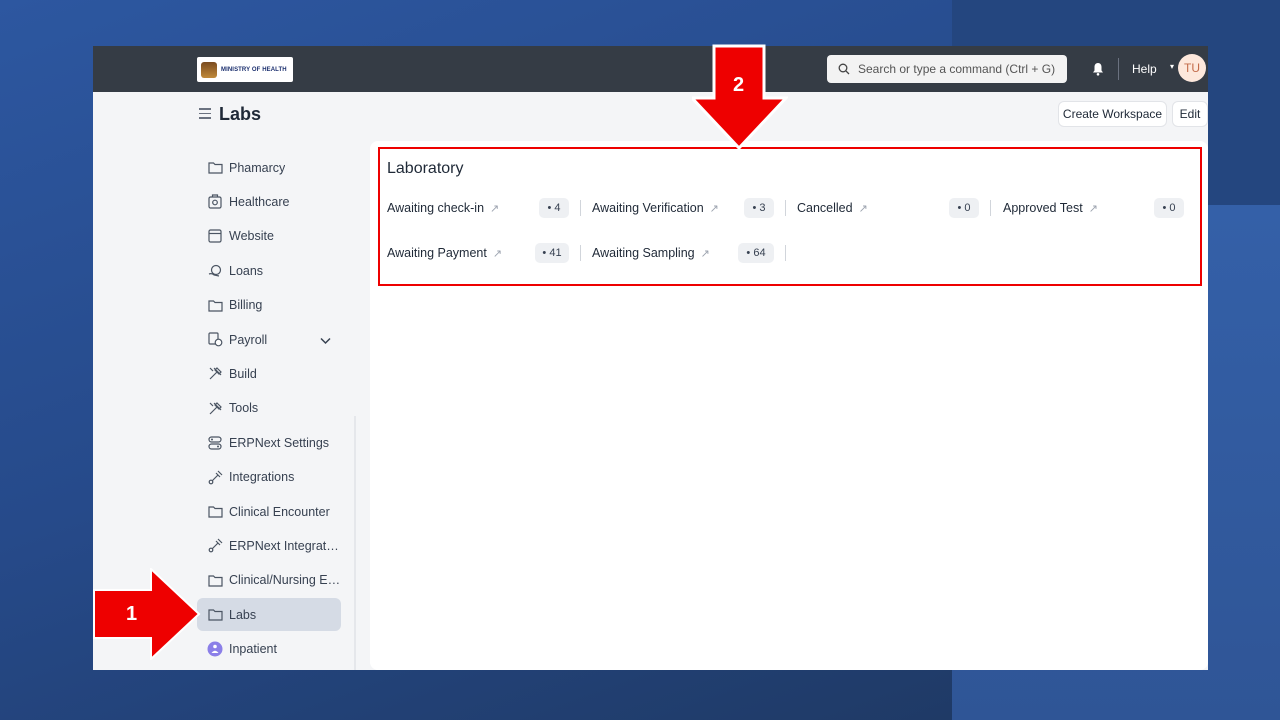 This screenshot has height=720, width=1280. I want to click on sidebar-item-label: Billing, so click(246, 305).